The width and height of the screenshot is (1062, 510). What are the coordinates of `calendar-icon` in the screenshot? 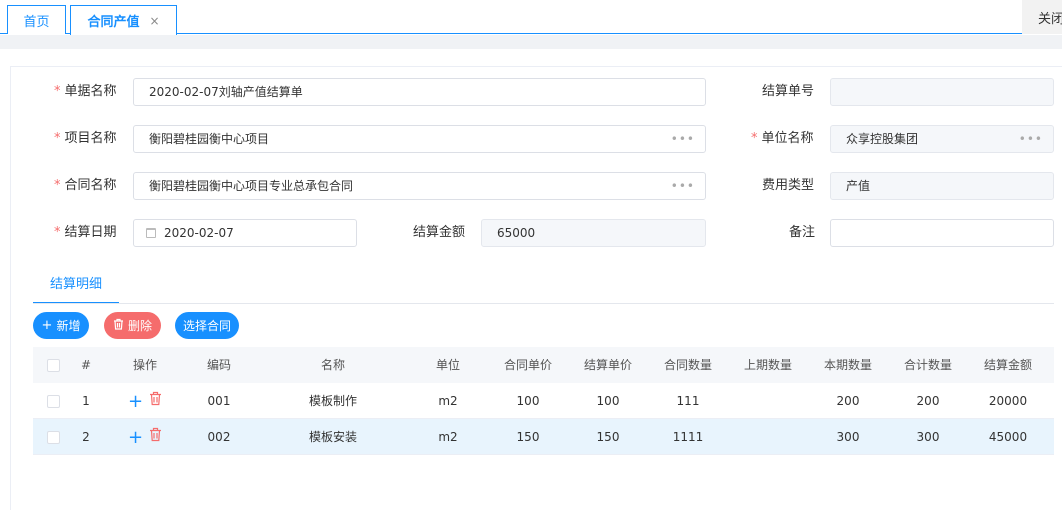 It's located at (151, 232).